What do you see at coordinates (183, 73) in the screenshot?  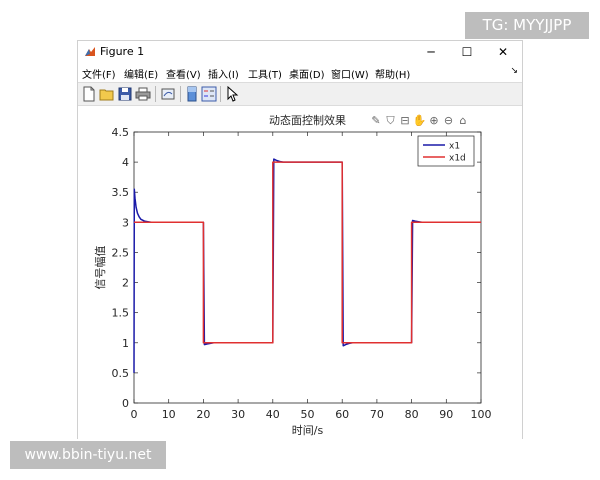 I see `menu-view: 查看(V)` at bounding box center [183, 73].